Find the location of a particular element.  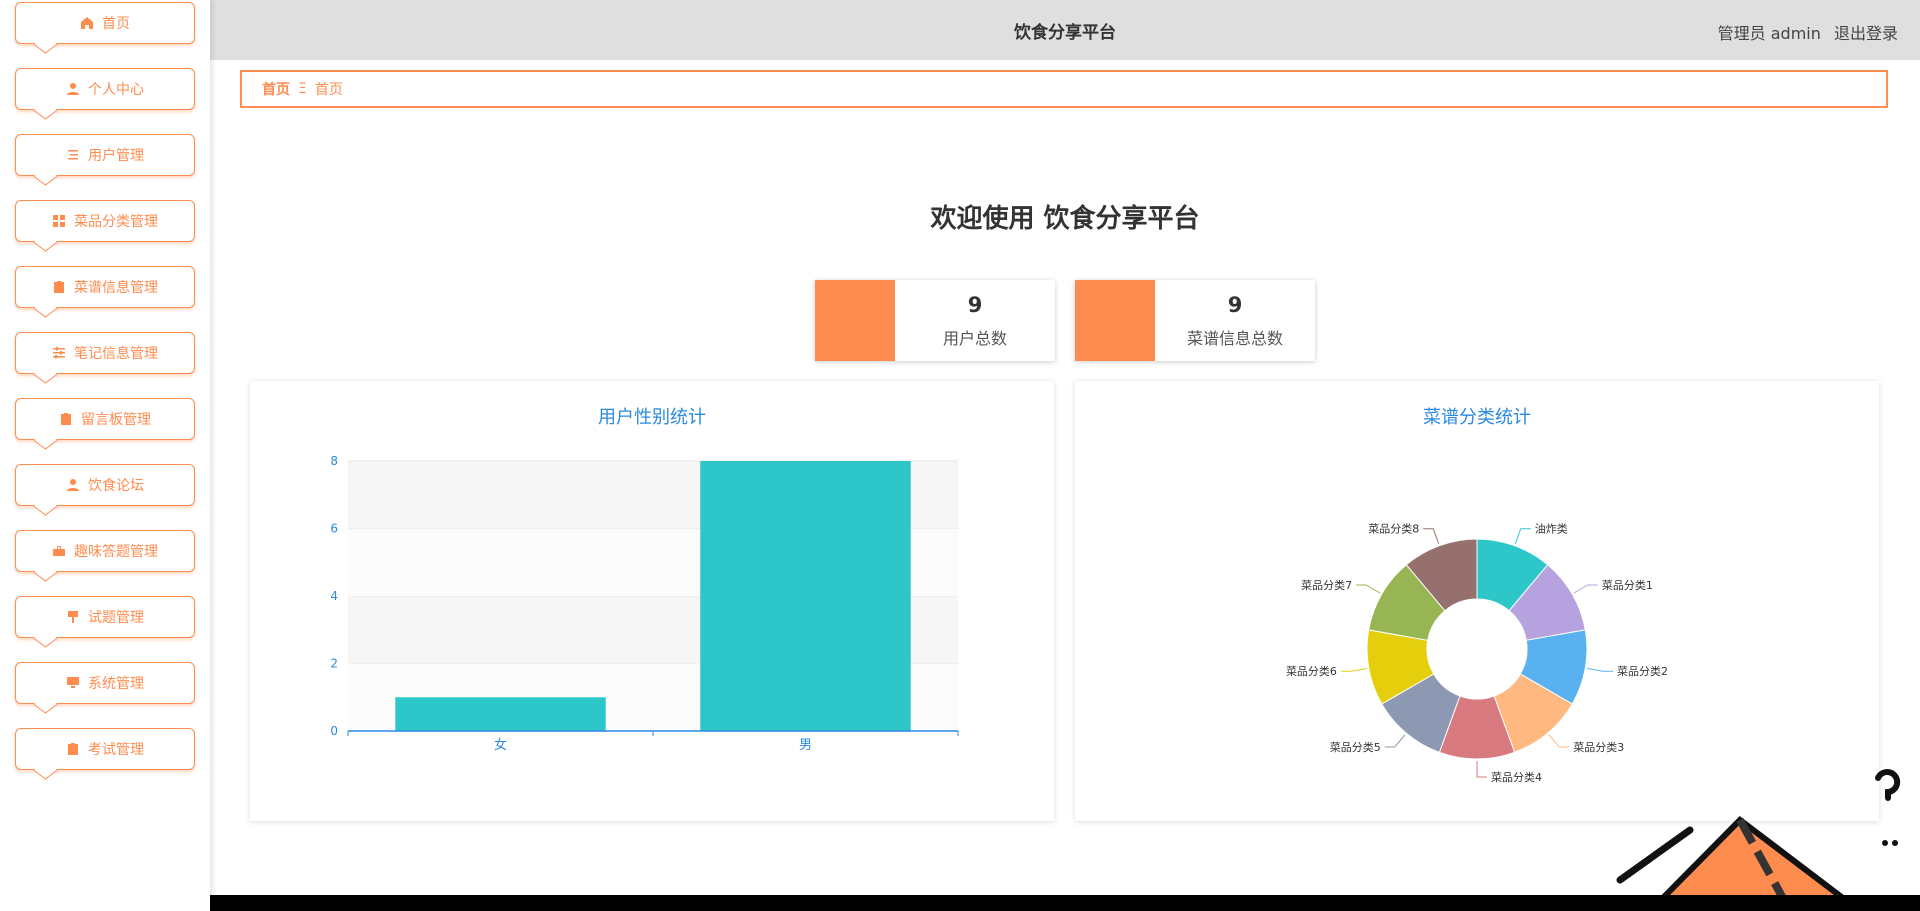

sidebar-item-7: 留言板管理 is located at coordinates (105, 419).